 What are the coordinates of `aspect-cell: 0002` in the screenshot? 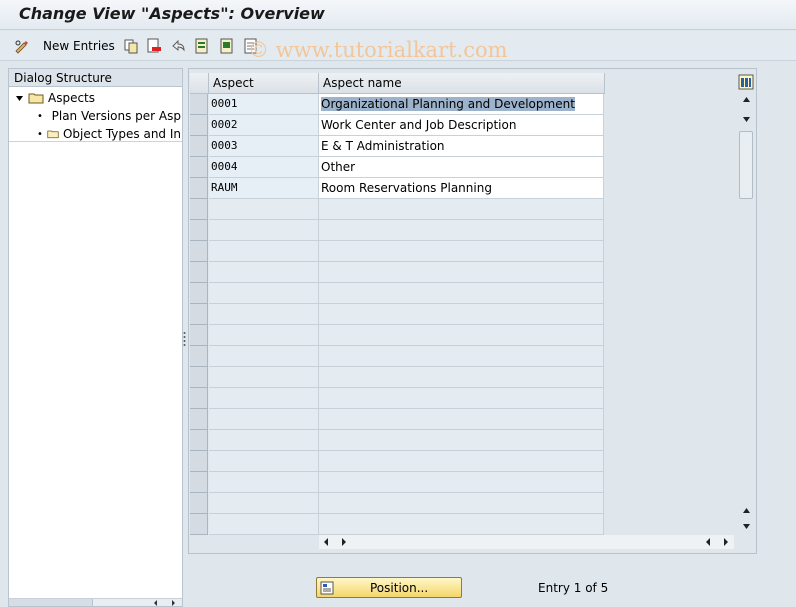 It's located at (264, 125).